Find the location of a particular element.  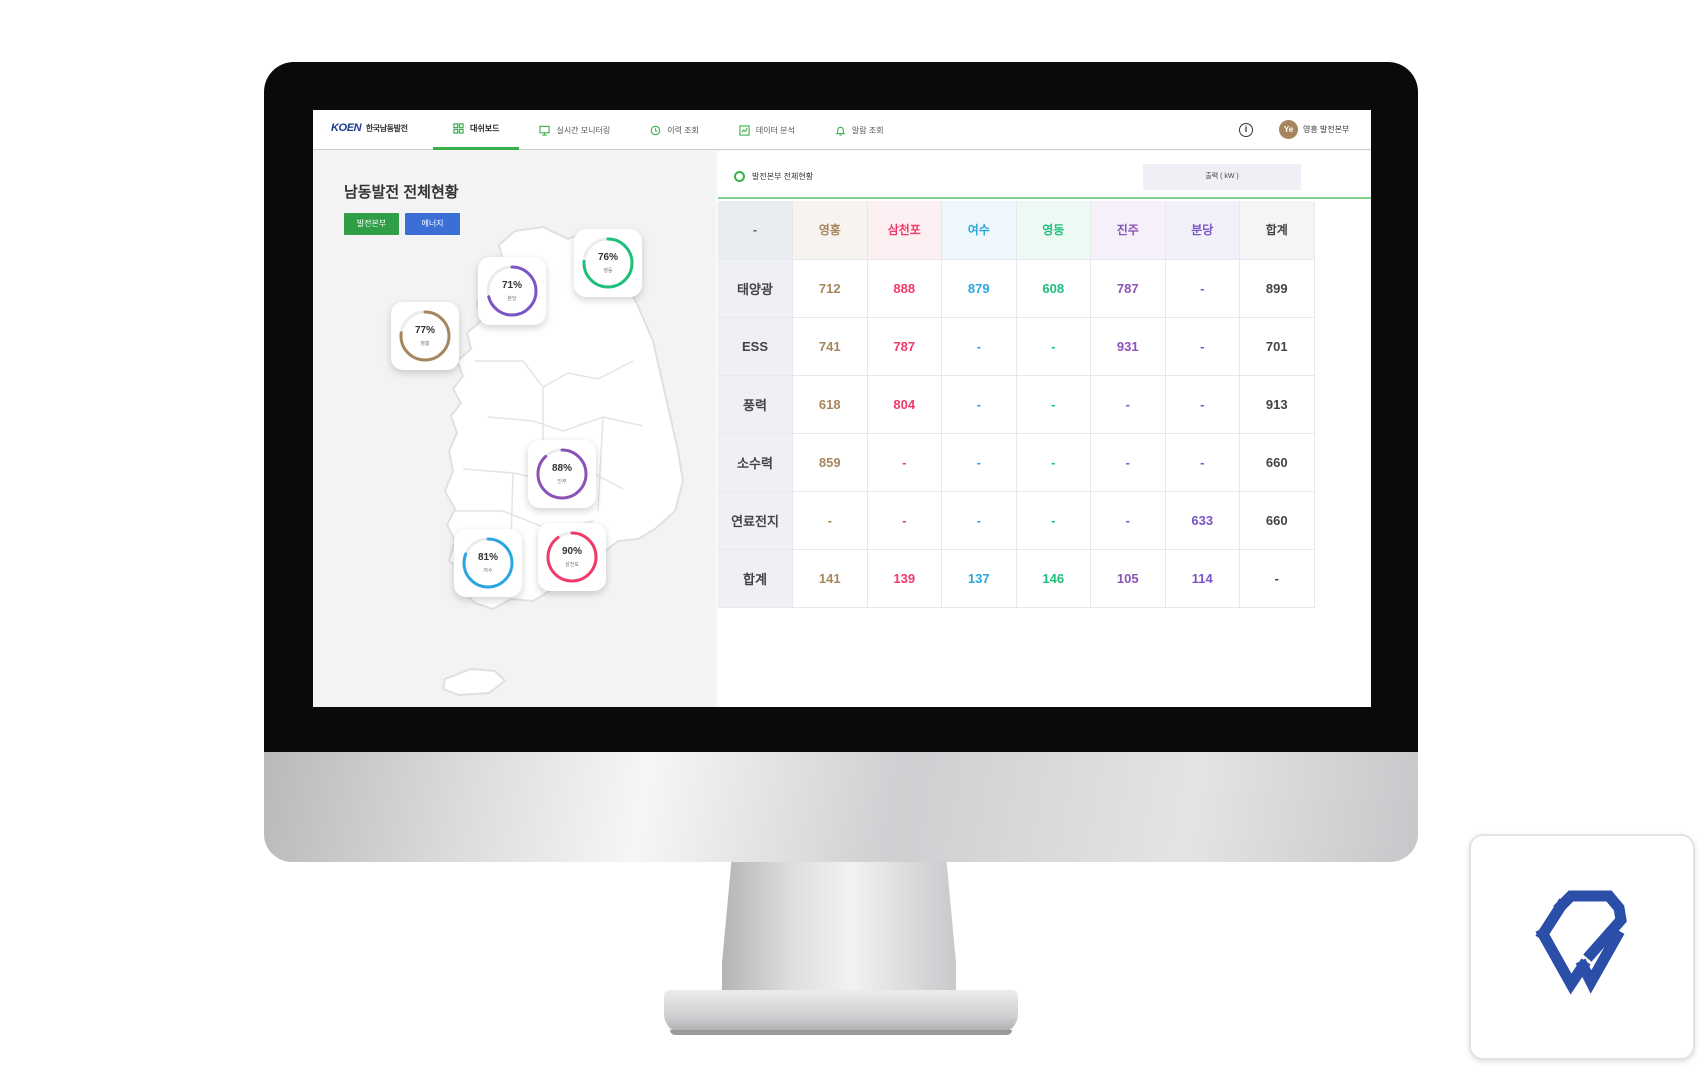

nav-label-realtime-monitoring: 실시간 모니터링 is located at coordinates (583, 130).